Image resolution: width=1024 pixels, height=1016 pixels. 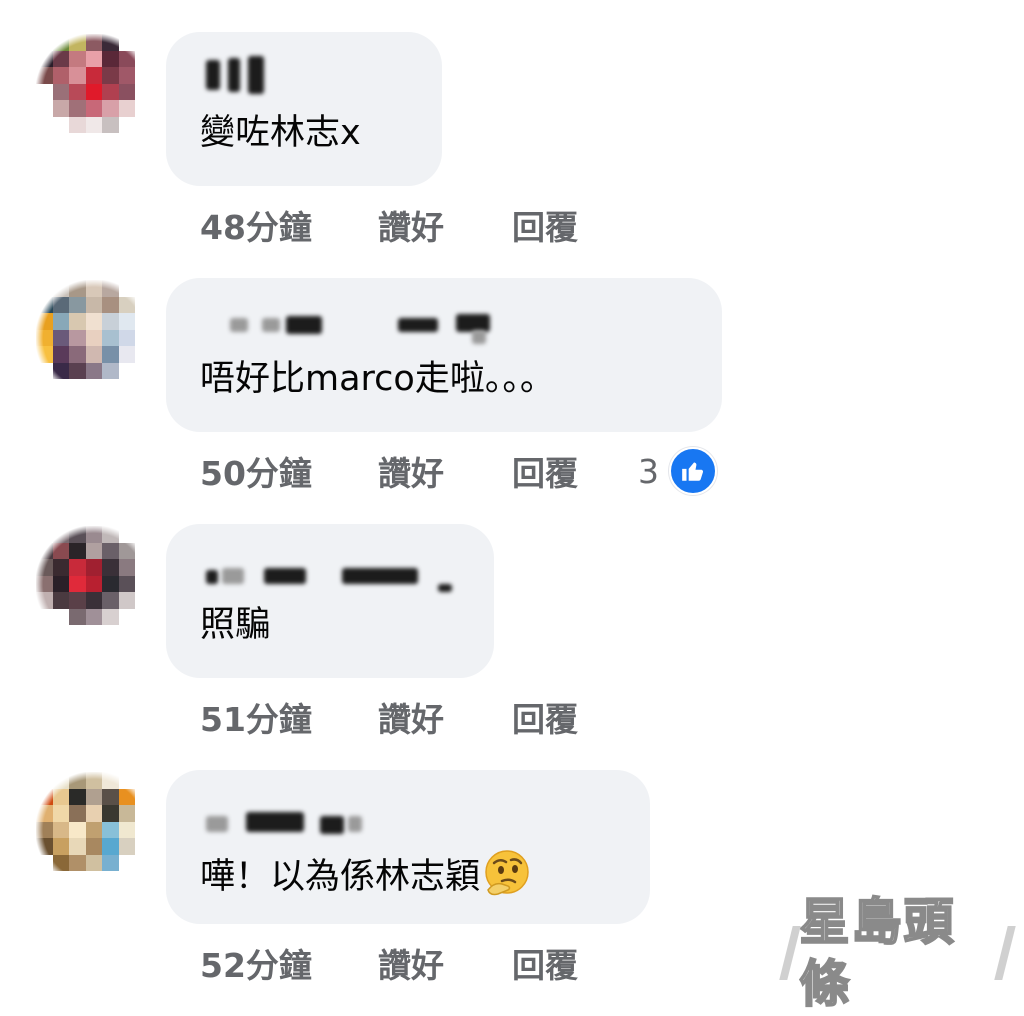 I want to click on comment-bubble: 嘩！以為係林志穎, so click(x=408, y=847).